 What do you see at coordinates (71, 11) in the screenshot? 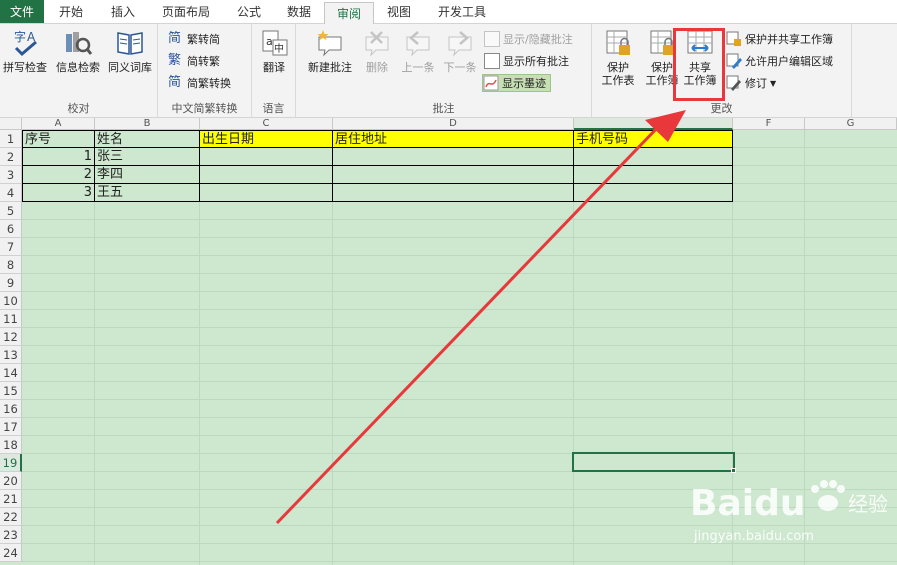
I see `tab-home: 开始` at bounding box center [71, 11].